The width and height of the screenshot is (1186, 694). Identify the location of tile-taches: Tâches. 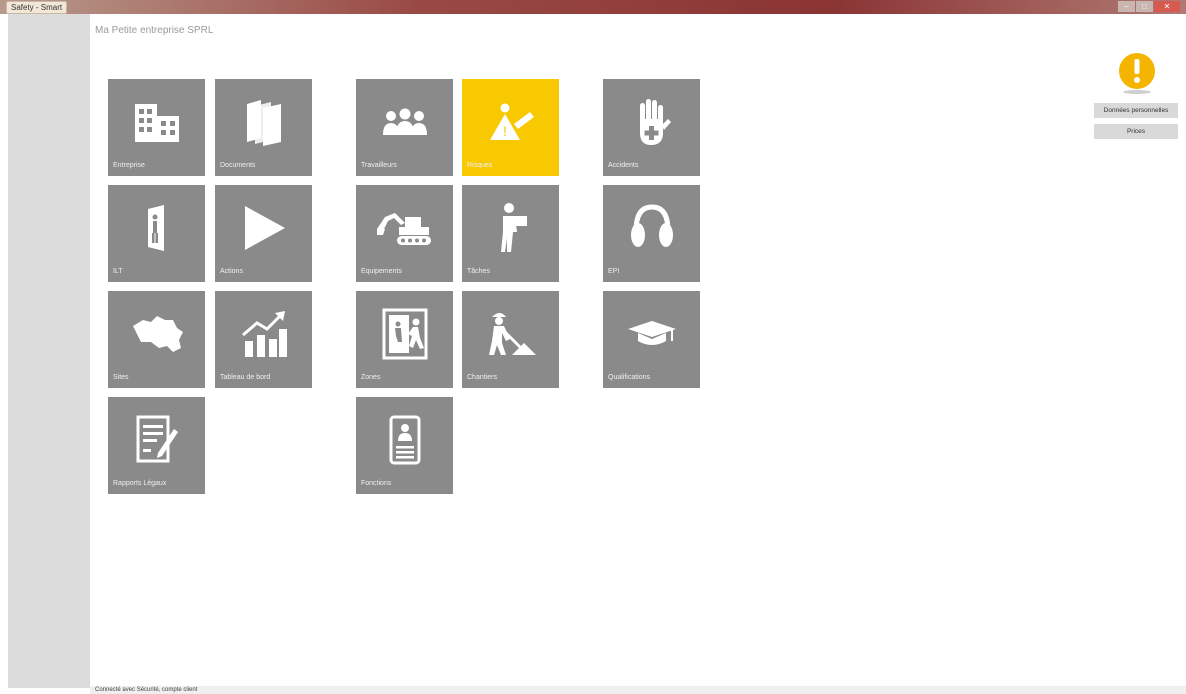
(510, 233).